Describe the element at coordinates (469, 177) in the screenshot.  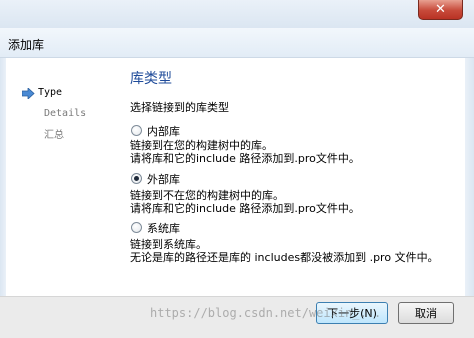
I see `right-frame` at that location.